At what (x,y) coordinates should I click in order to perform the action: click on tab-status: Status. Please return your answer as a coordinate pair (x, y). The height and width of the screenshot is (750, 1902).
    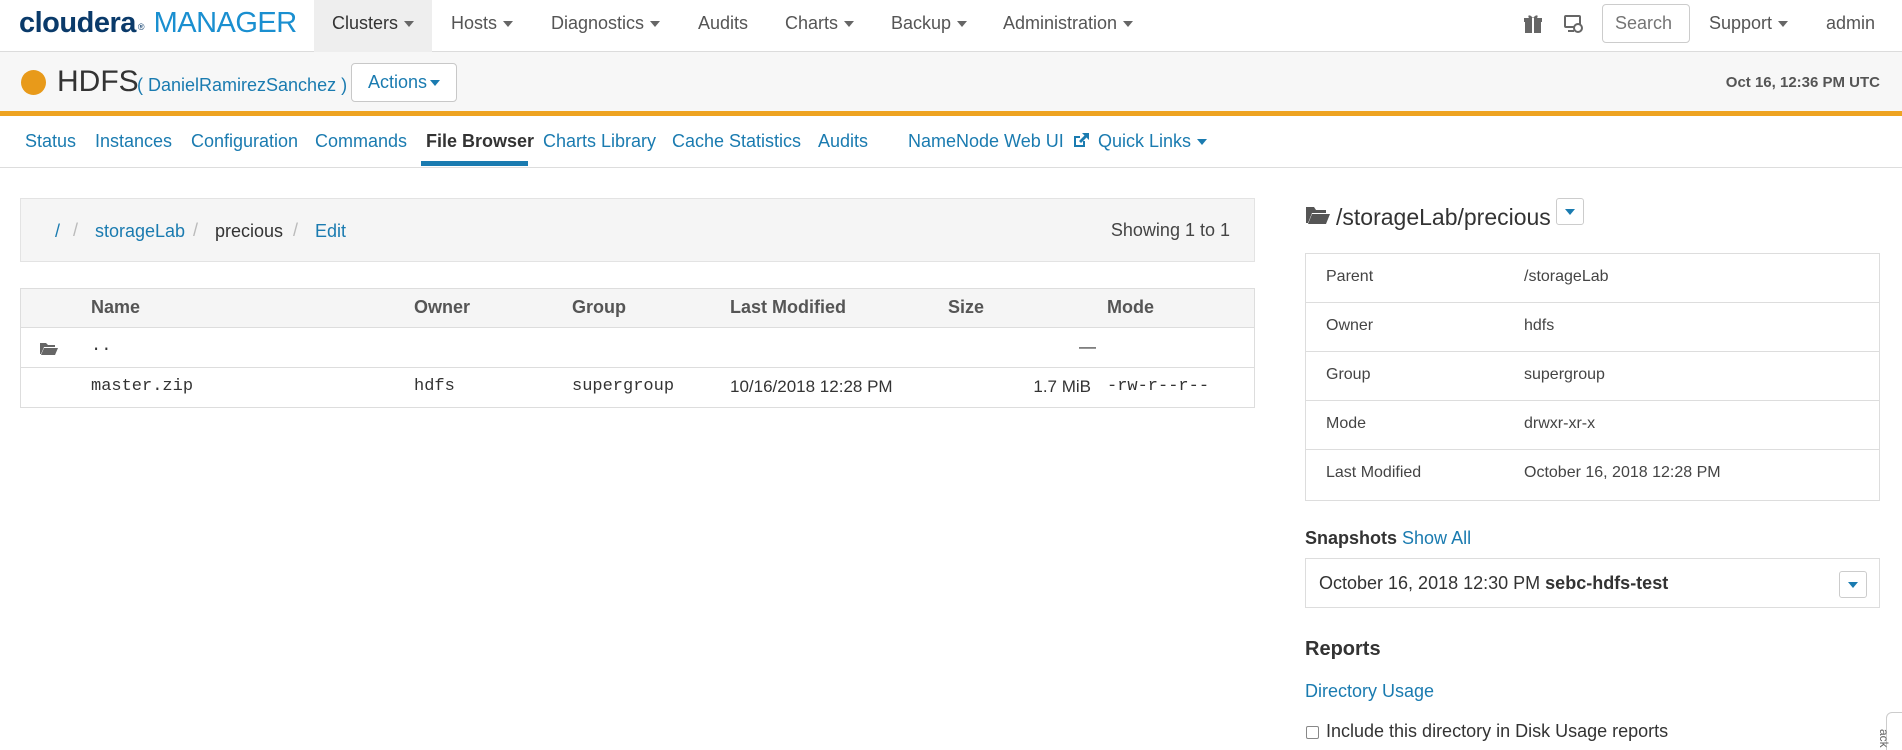
    Looking at the image, I should click on (50, 141).